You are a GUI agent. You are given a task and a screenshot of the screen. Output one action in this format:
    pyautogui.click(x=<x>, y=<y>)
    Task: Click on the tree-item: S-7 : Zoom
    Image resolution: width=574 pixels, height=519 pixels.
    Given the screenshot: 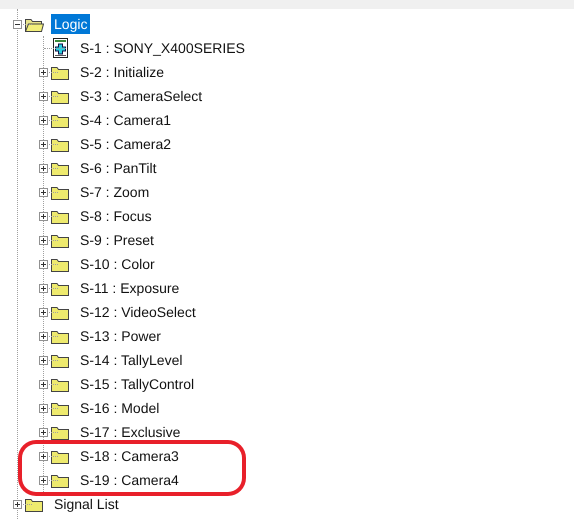 What is the action you would take?
    pyautogui.click(x=114, y=192)
    